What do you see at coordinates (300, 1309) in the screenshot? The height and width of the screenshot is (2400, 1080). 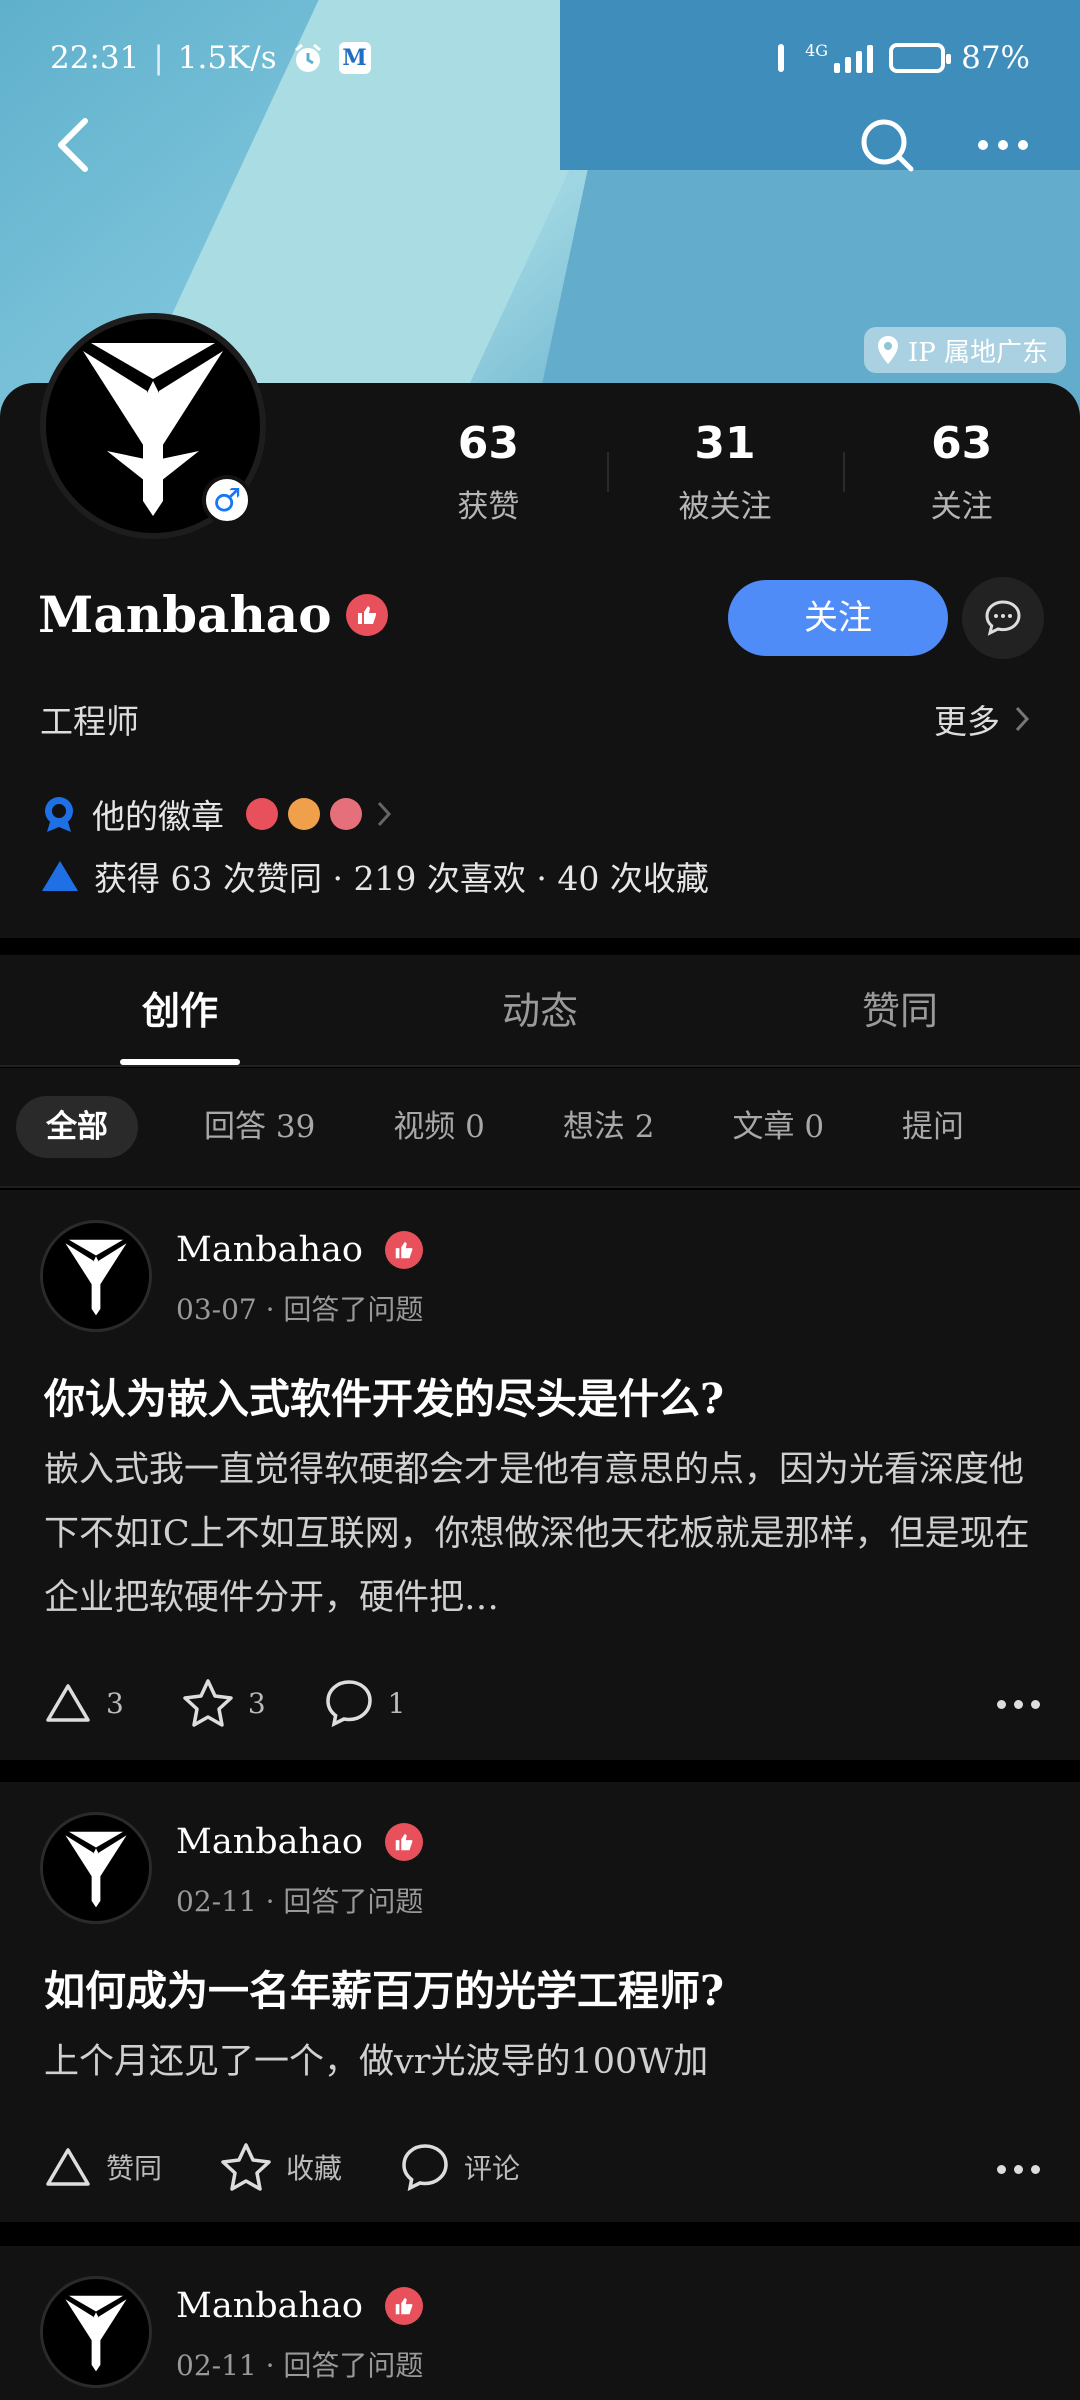 I see `post-meta: 03-07 · 回答了问题` at bounding box center [300, 1309].